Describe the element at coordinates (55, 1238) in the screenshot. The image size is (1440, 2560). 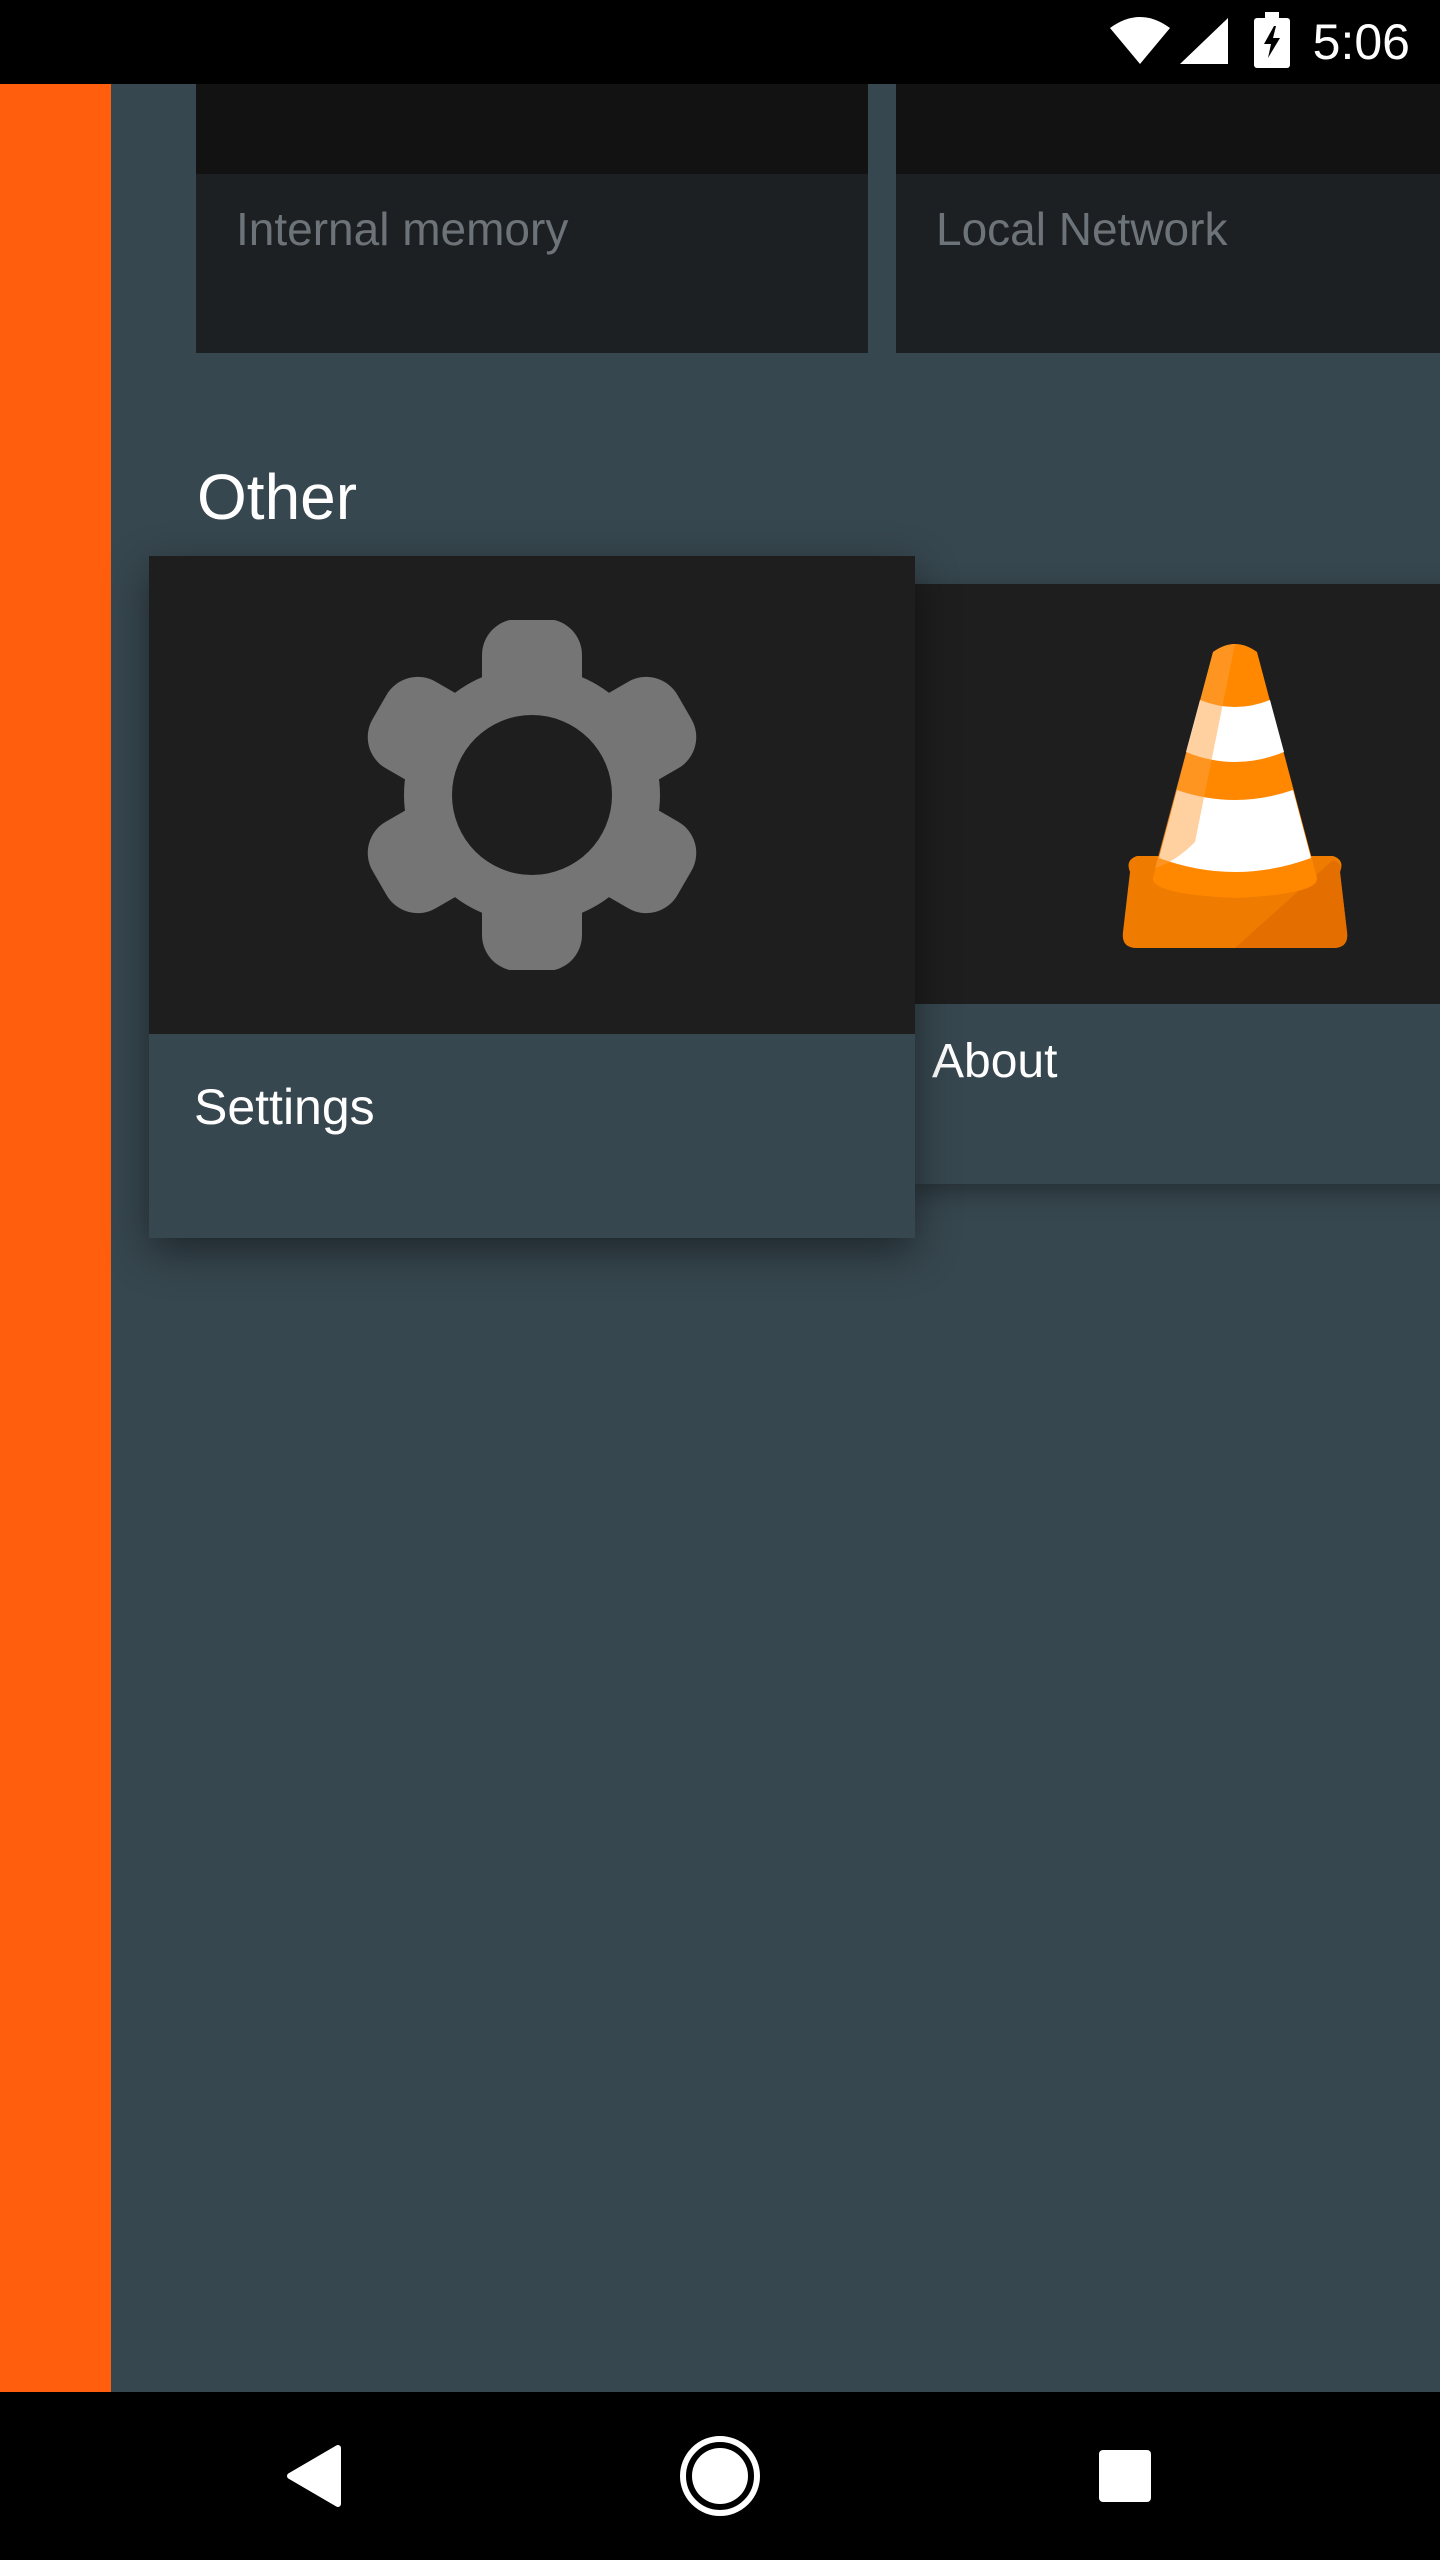
I see `sidebar-accent-rail` at that location.